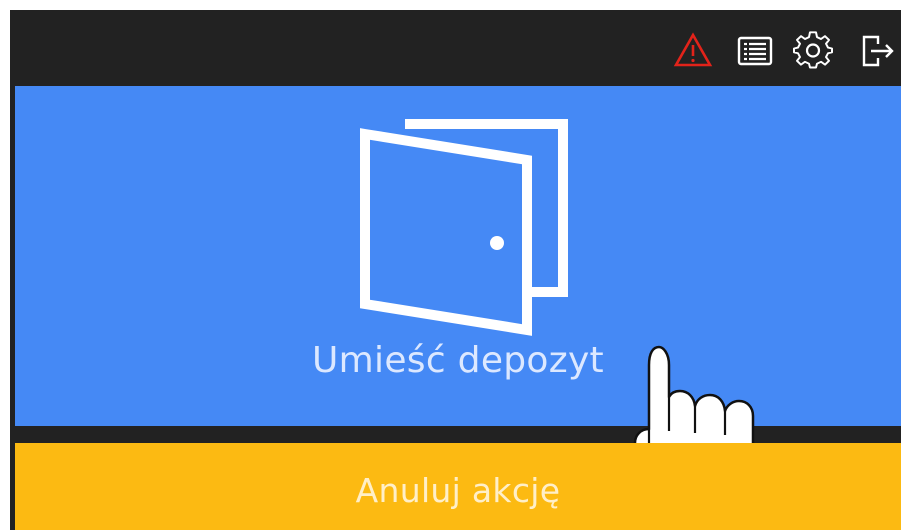 The image size is (901, 530). Describe the element at coordinates (755, 51) in the screenshot. I see `list-icon` at that location.